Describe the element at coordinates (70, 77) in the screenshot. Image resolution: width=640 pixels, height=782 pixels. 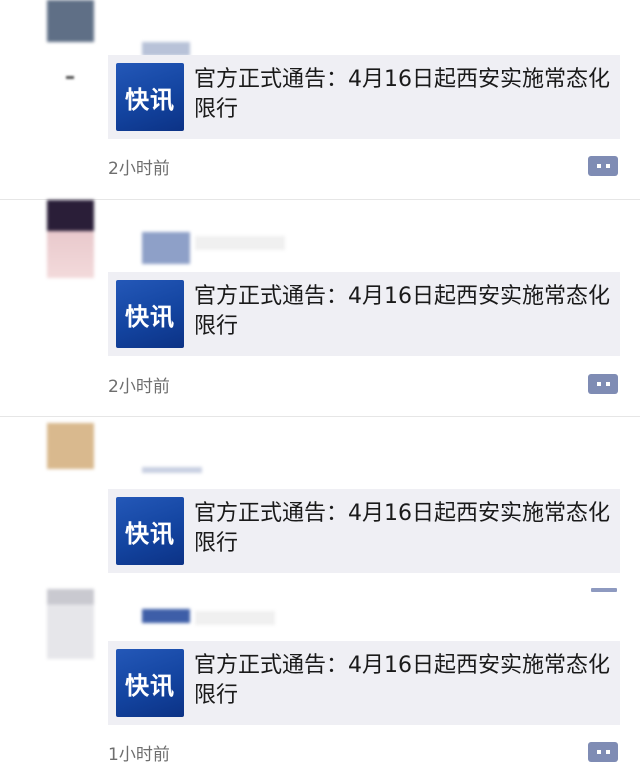
I see `blur-mark` at that location.